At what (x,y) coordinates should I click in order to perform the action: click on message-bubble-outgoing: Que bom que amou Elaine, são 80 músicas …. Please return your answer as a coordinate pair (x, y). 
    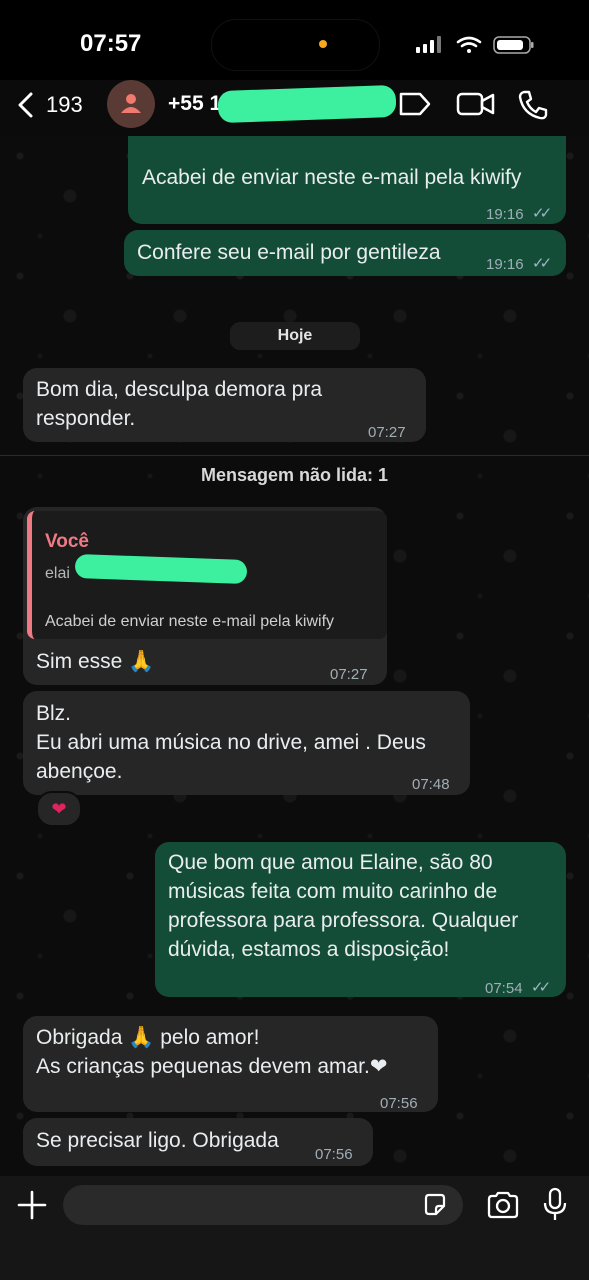
    Looking at the image, I should click on (360, 919).